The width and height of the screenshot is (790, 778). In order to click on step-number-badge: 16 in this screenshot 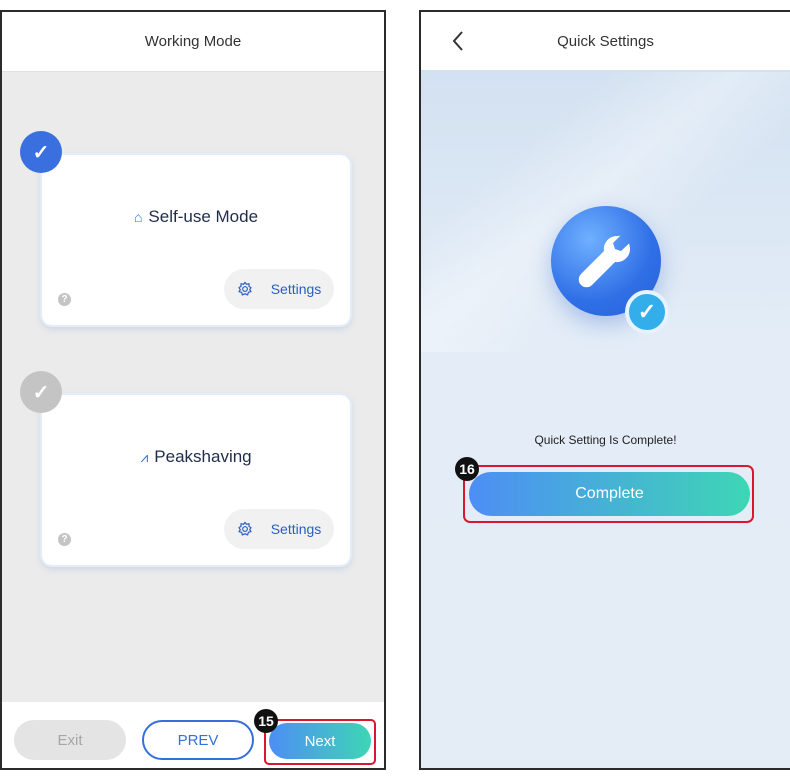, I will do `click(467, 469)`.